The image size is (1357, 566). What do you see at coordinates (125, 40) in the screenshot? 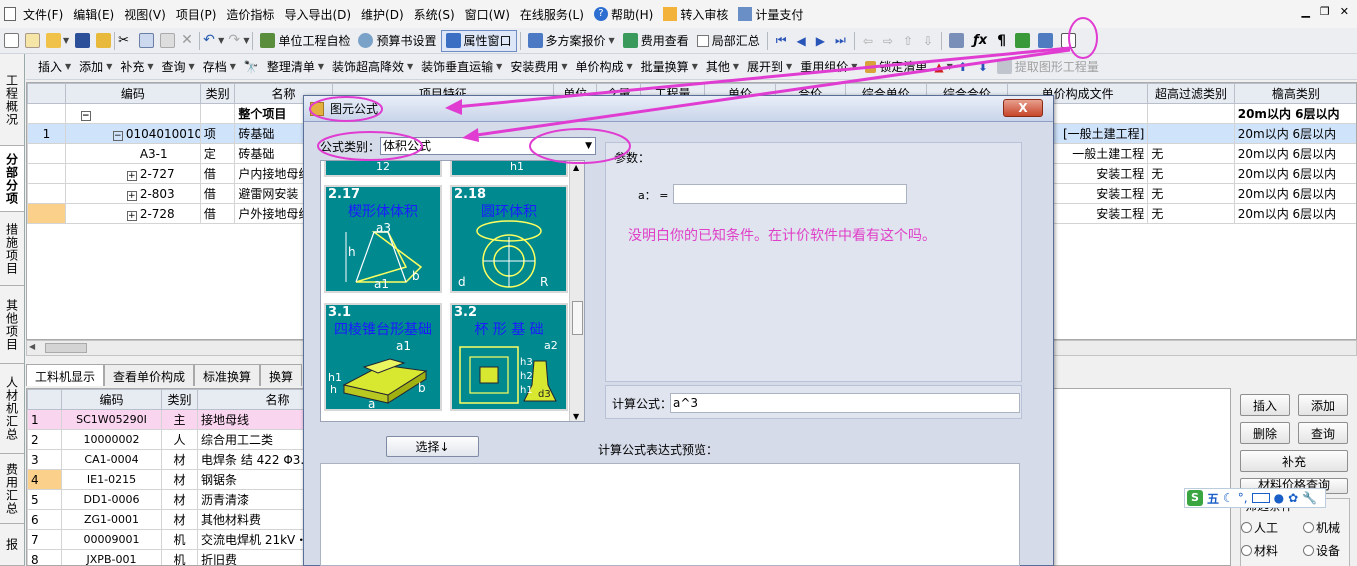
I see `cut-icon: ✂` at bounding box center [125, 40].